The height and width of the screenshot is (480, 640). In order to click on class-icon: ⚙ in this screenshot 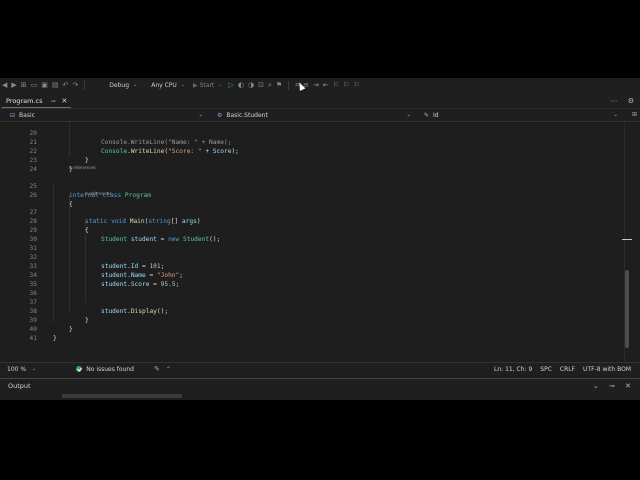, I will do `click(220, 115)`.